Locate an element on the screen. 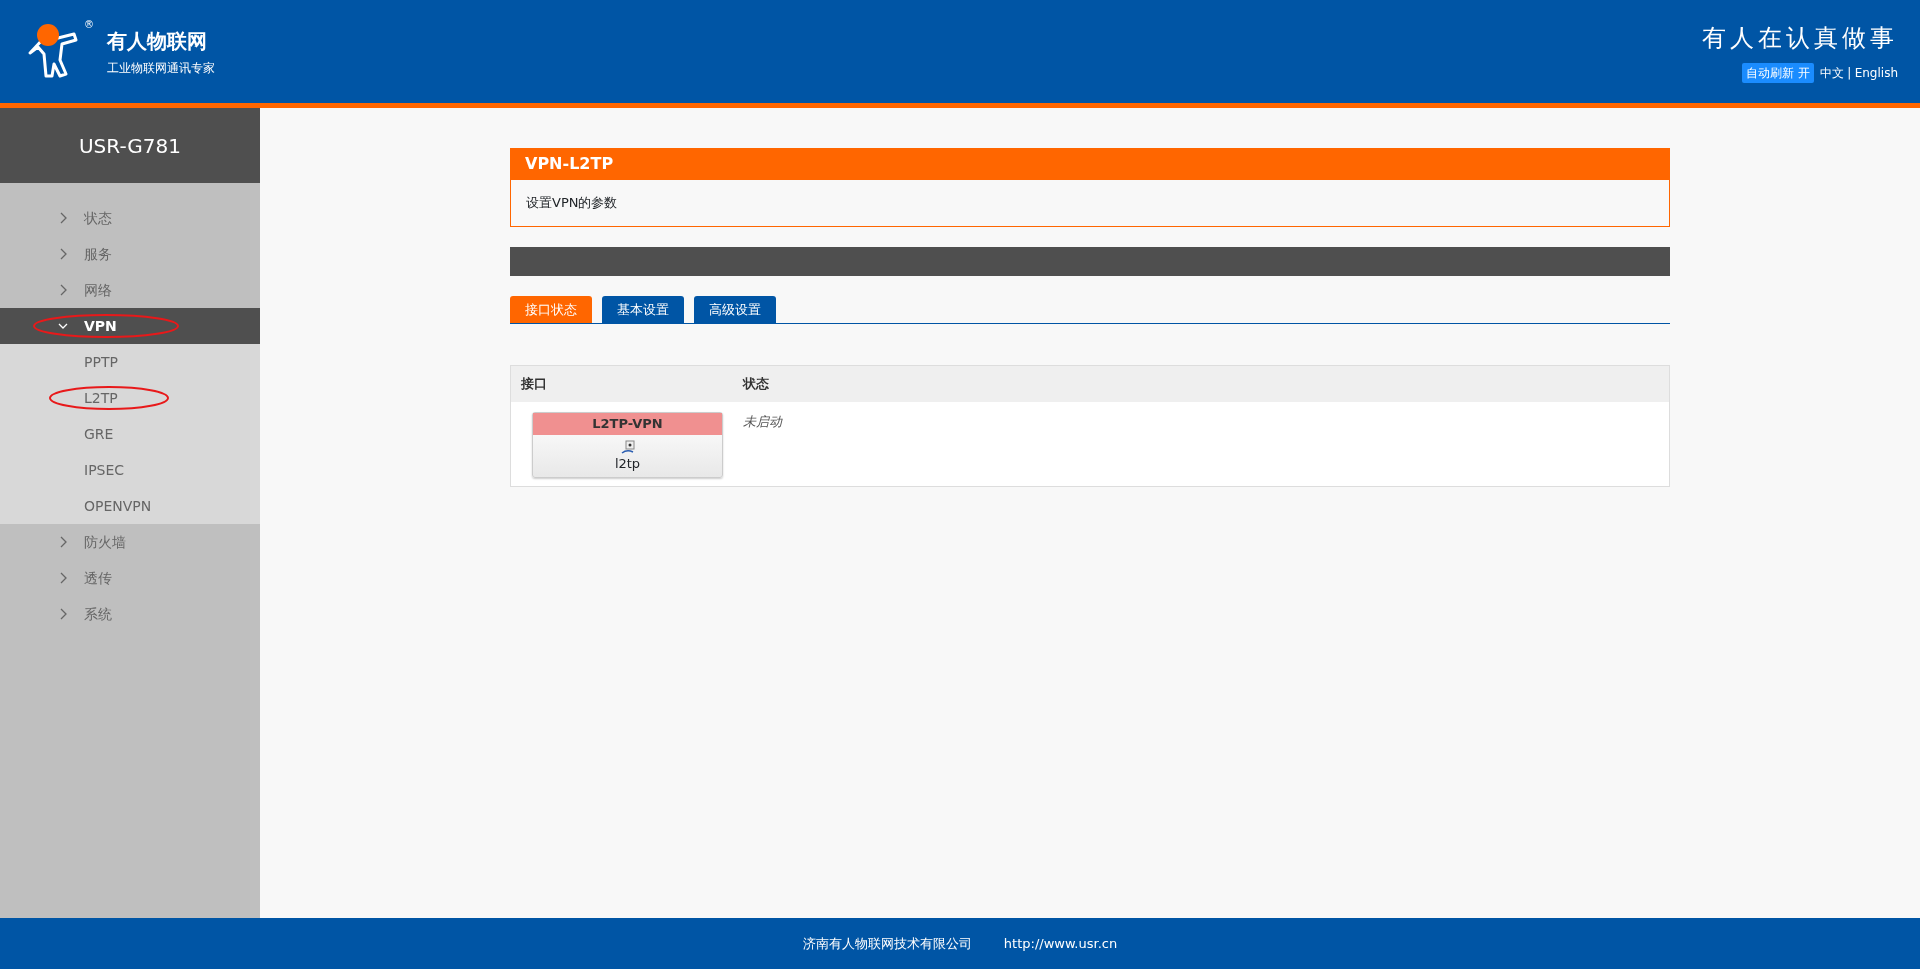 Image resolution: width=1920 pixels, height=969 pixels. status-text: 未启动 is located at coordinates (762, 422).